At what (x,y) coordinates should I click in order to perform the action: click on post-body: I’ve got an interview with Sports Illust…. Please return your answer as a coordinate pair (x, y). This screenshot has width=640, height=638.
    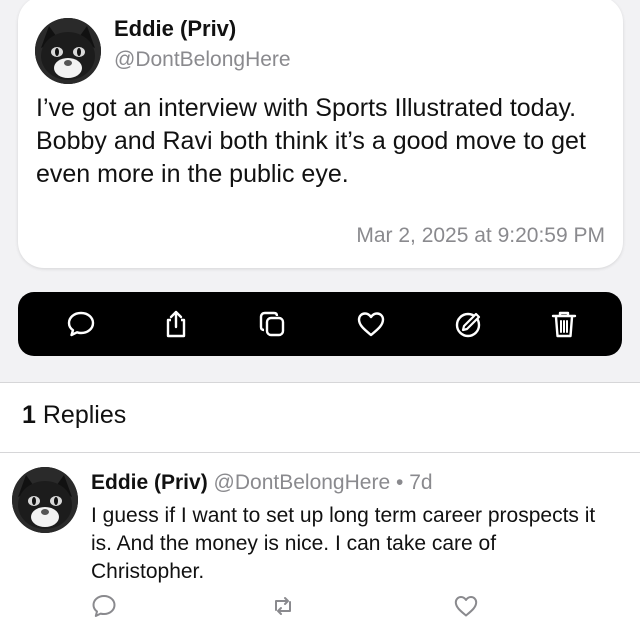
    Looking at the image, I should click on (311, 141).